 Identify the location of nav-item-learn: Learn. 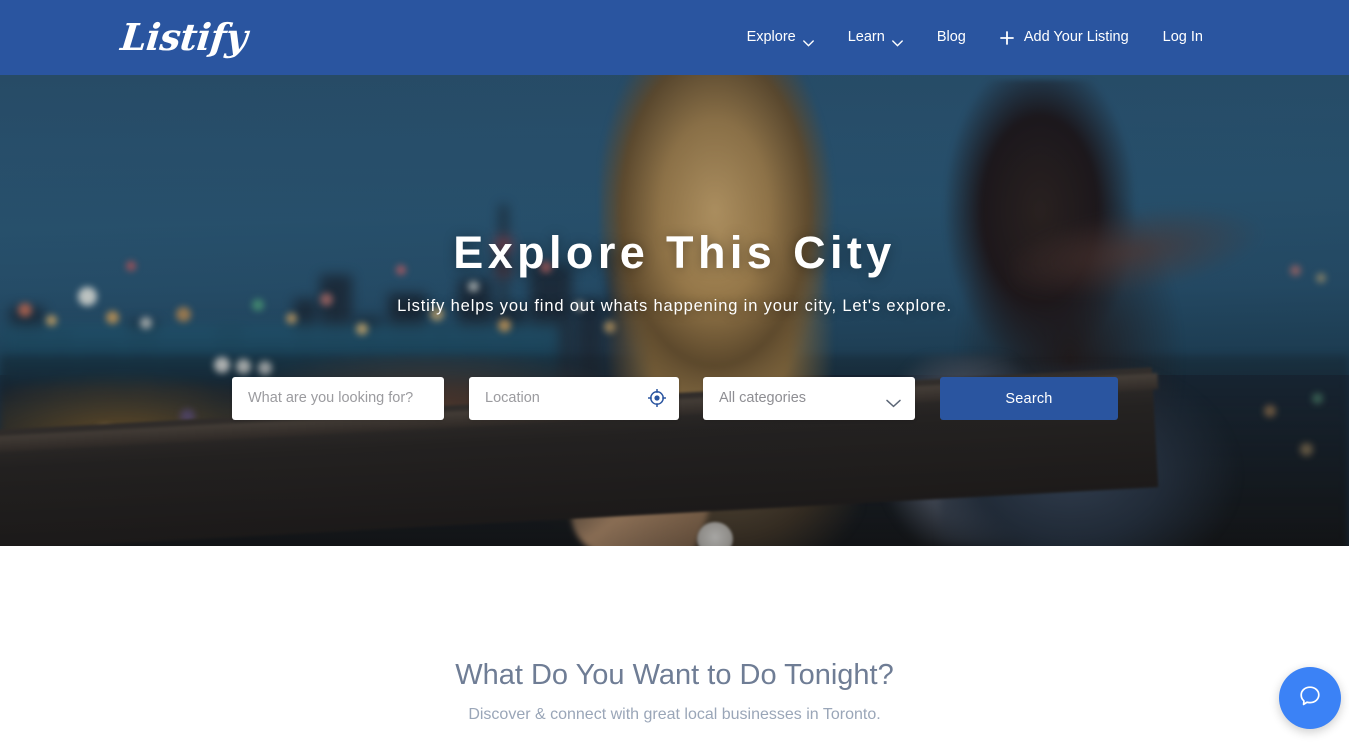
(875, 37).